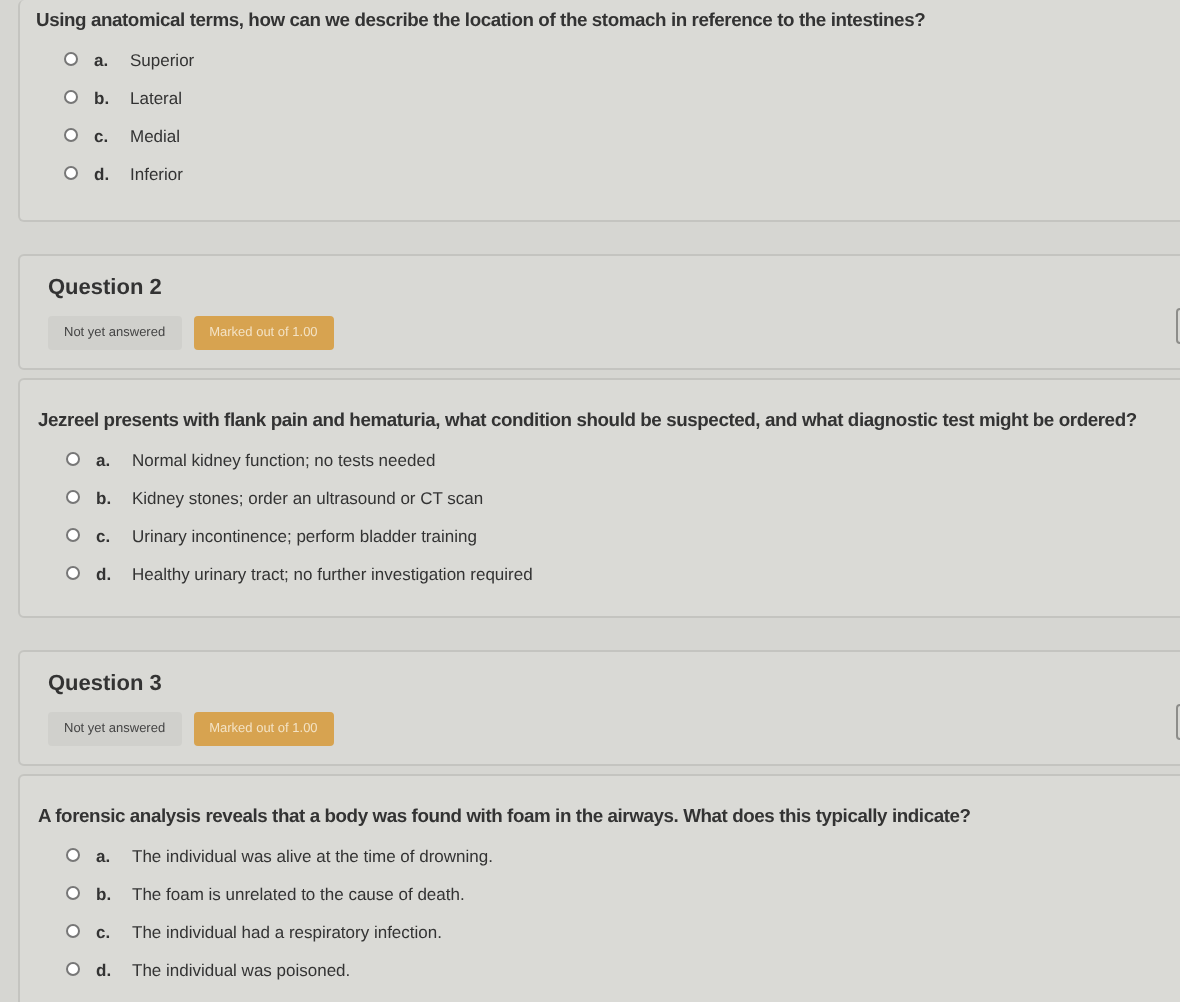 Image resolution: width=1180 pixels, height=1002 pixels. I want to click on option-label: The individual had a respiratory infection., so click(287, 931).